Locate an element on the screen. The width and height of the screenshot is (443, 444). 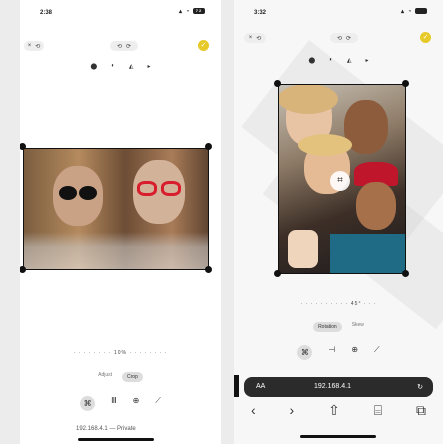
address-text: 192.168.4.1 is located at coordinates (332, 386).